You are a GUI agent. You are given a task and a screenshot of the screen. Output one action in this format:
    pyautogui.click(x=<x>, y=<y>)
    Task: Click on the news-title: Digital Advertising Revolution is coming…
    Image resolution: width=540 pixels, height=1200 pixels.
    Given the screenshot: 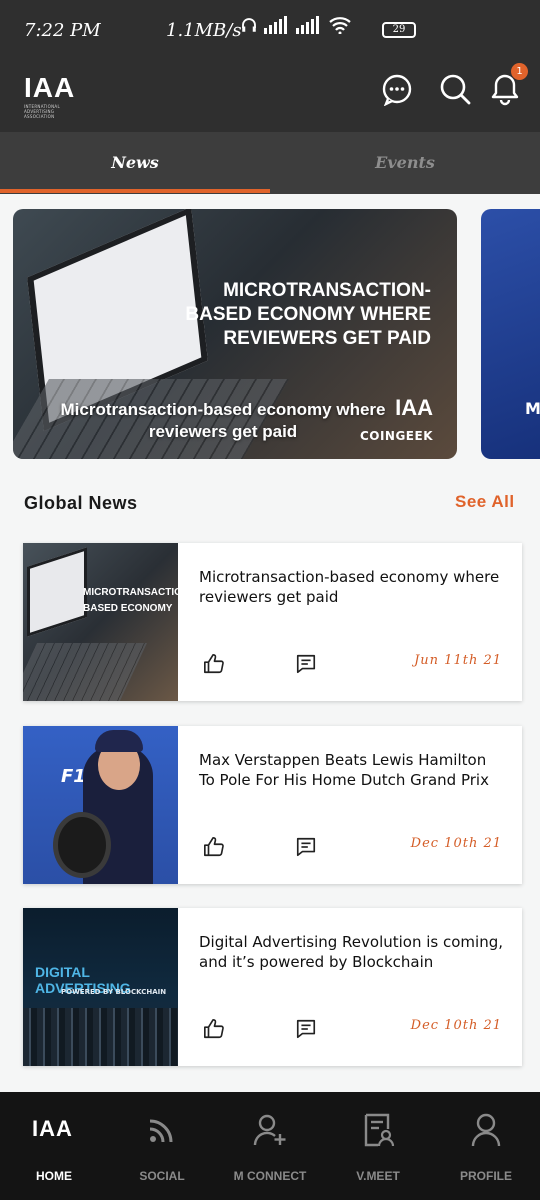 What is the action you would take?
    pyautogui.click(x=351, y=952)
    